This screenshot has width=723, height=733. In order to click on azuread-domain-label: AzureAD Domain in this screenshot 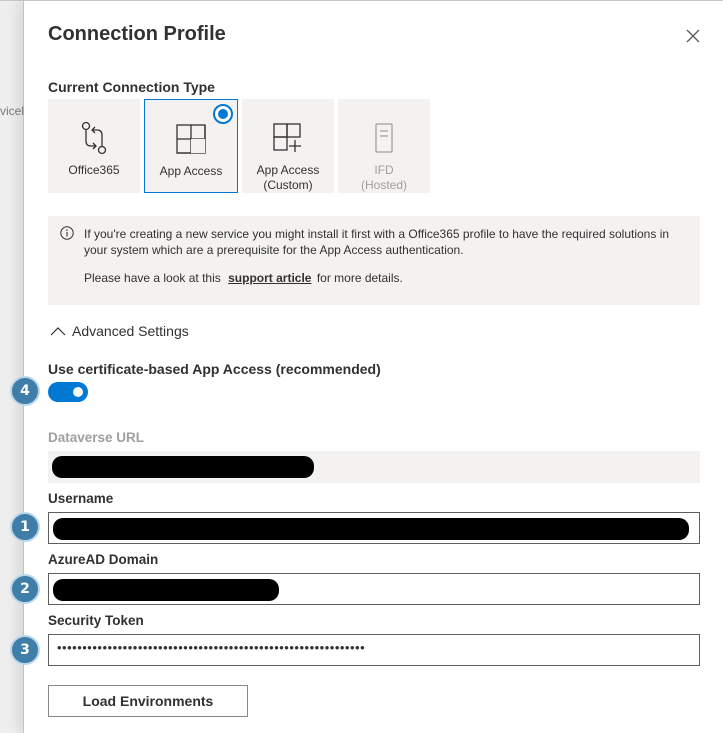, I will do `click(103, 559)`.